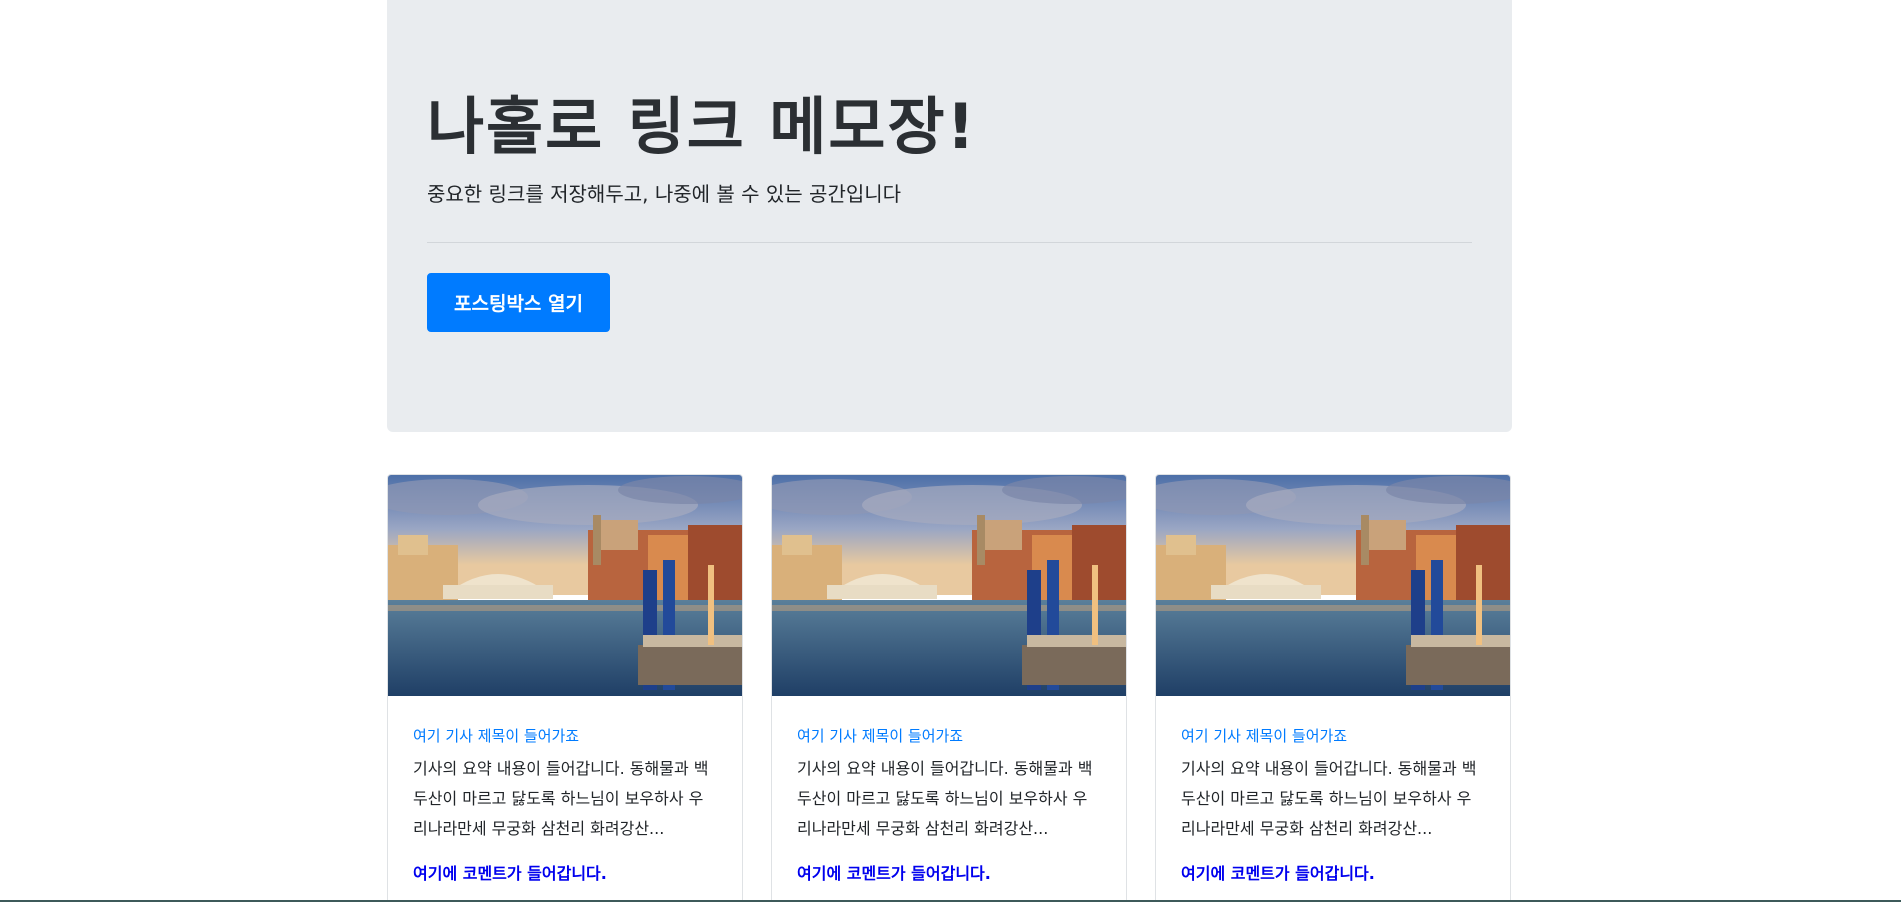  What do you see at coordinates (702, 126) in the screenshot?
I see `page-title: 나홀로 링크 메모장!` at bounding box center [702, 126].